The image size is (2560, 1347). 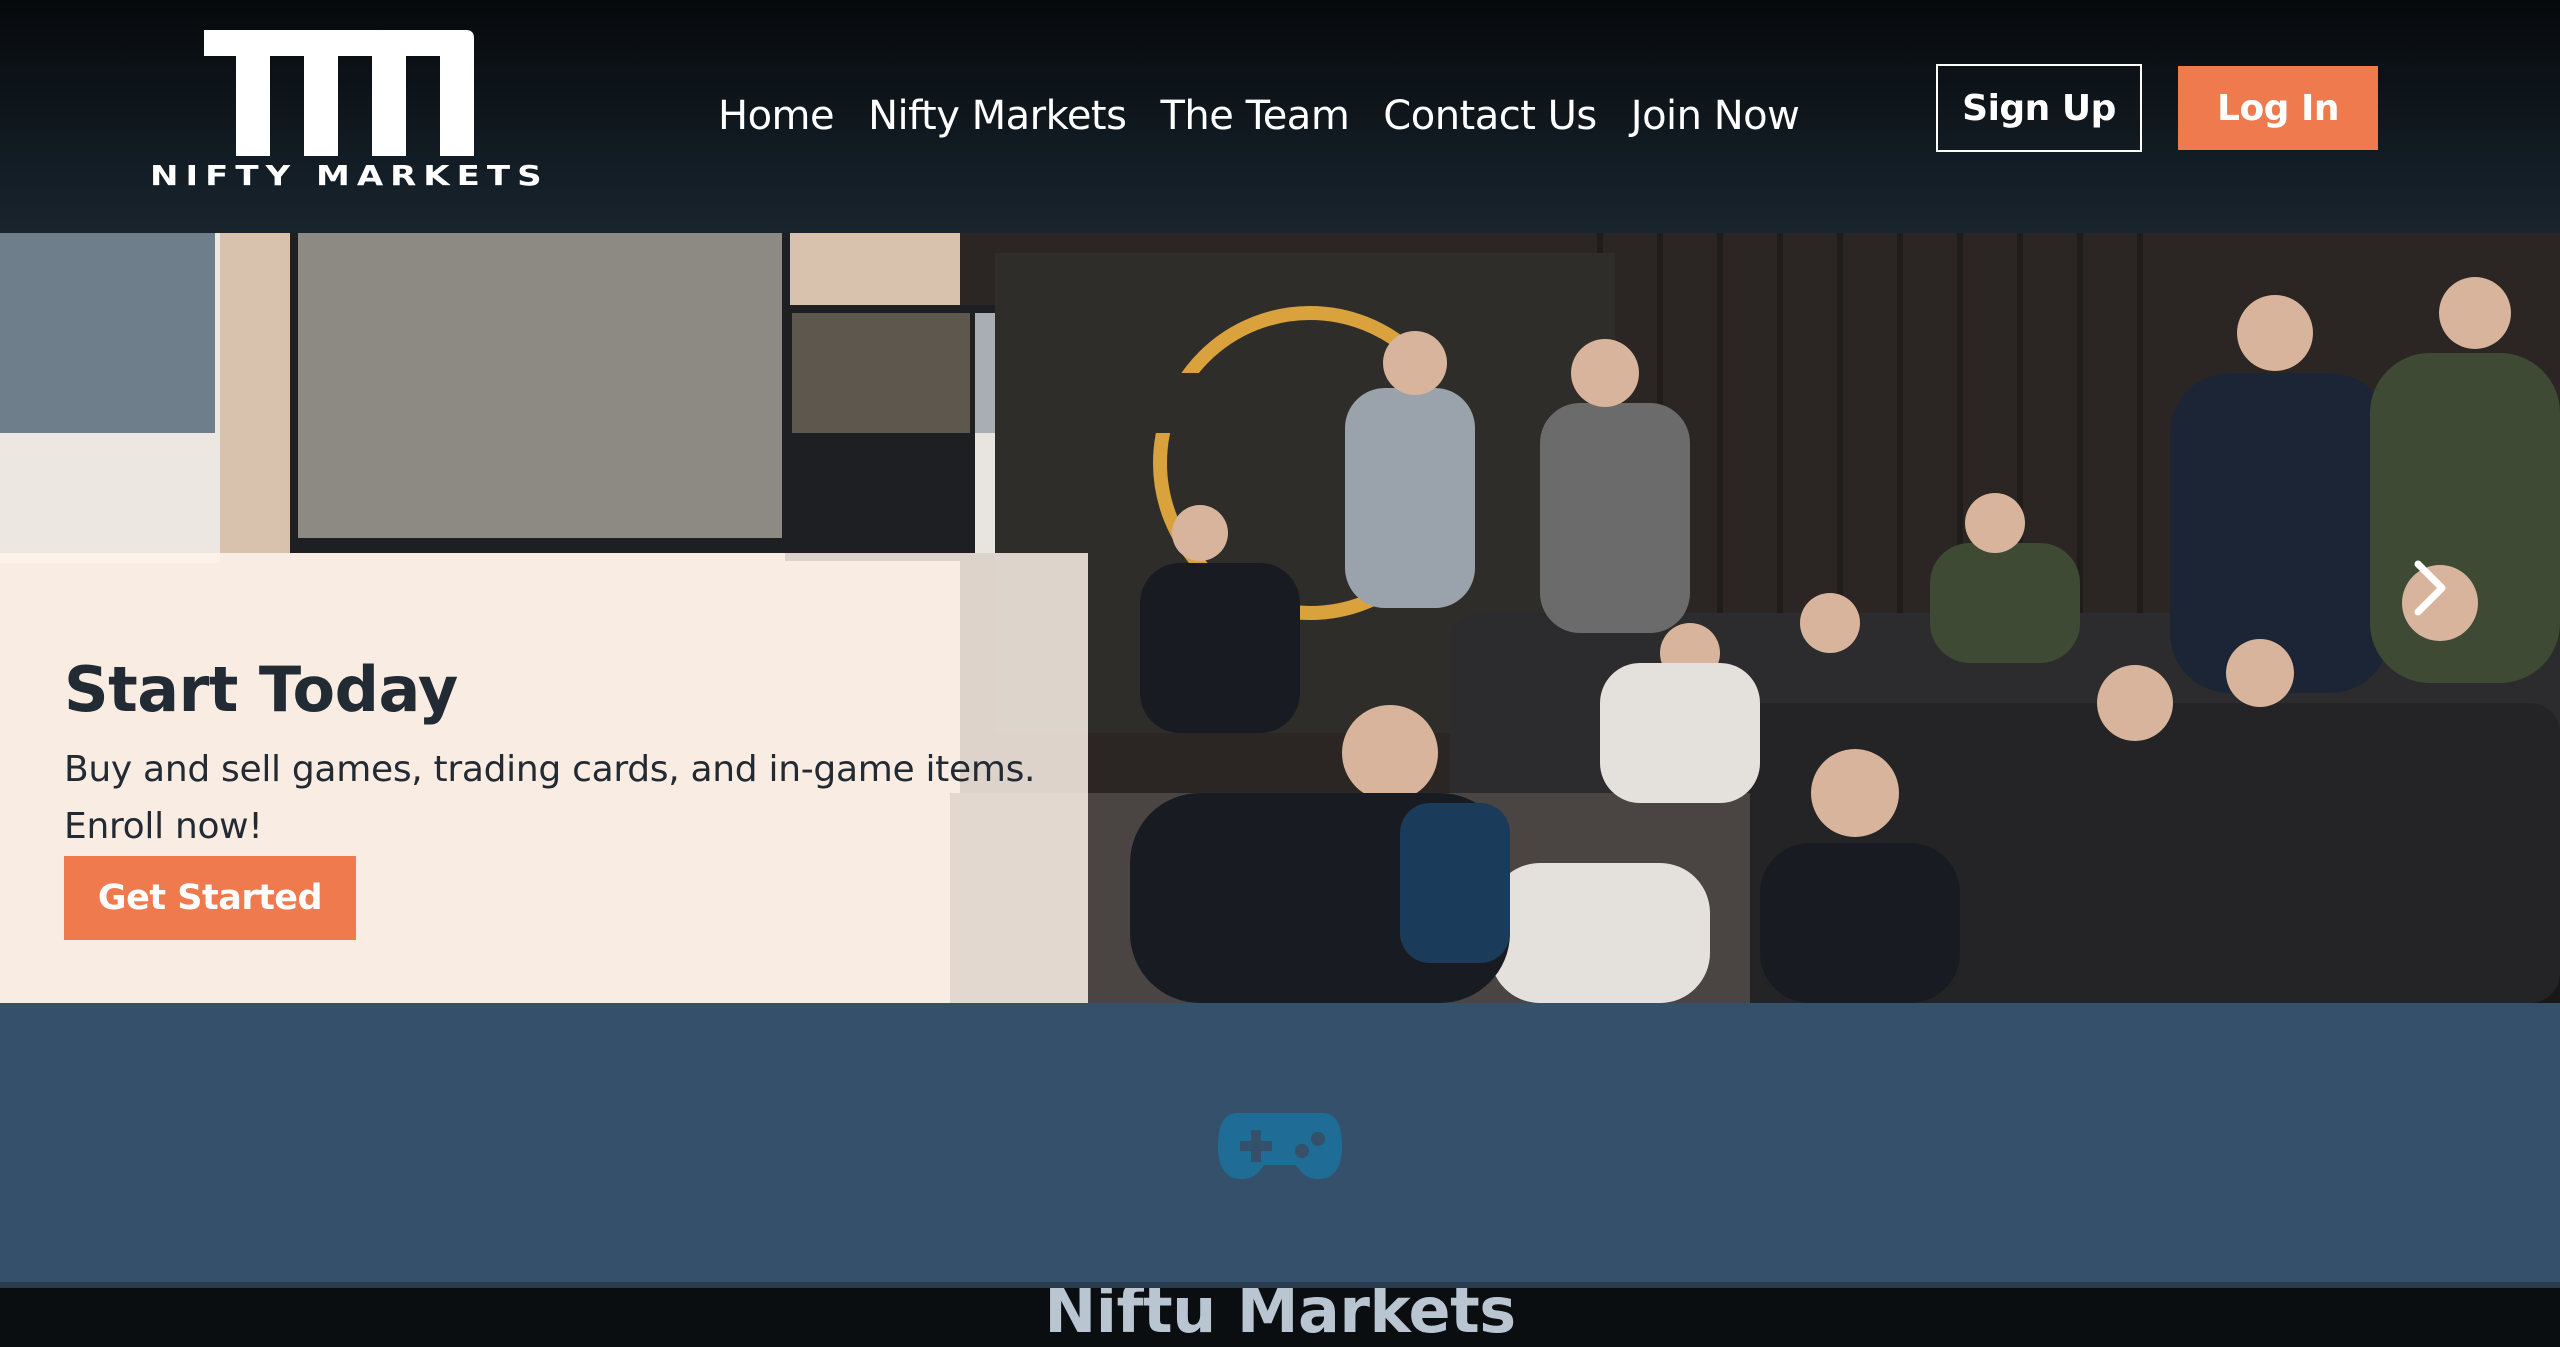 I want to click on logo-text: NIFTY MARKETS, so click(x=349, y=176).